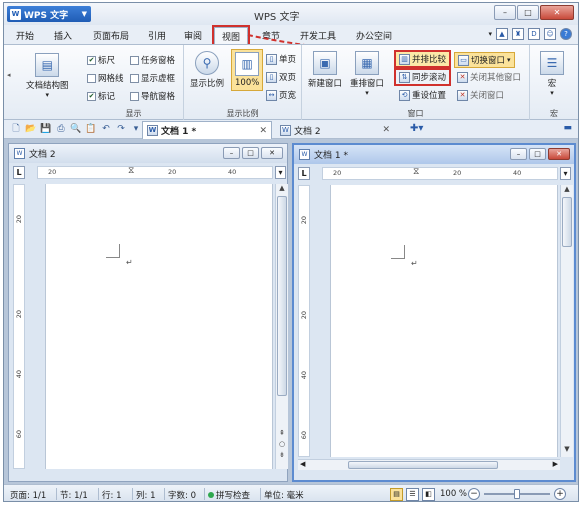 This screenshot has height=506, width=582. What do you see at coordinates (489, 77) in the screenshot?
I see `close-others-button: ✕ 关闭其他窗口` at bounding box center [489, 77].